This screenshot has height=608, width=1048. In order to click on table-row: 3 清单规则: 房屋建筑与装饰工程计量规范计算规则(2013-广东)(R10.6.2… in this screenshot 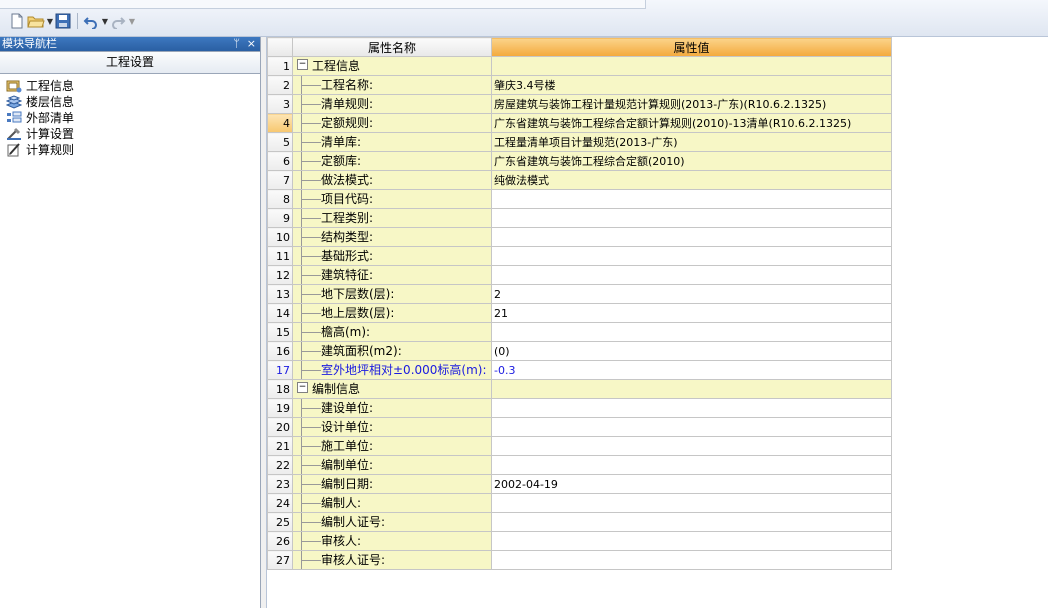, I will do `click(579, 104)`.